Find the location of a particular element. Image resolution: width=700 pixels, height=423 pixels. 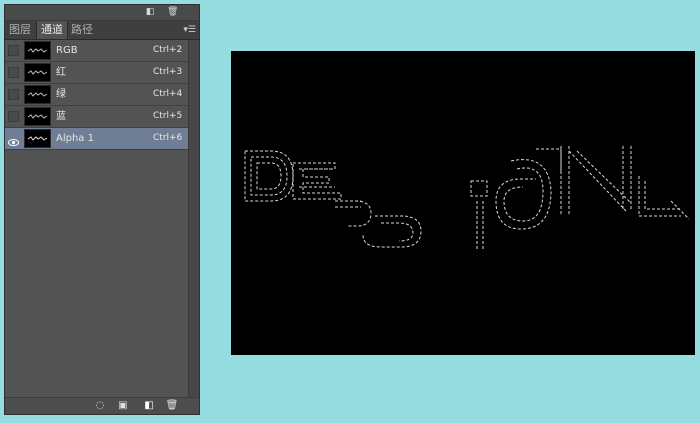

channel-row-alpha-1: Alpha 1 Ctrl+6 is located at coordinates (96, 139).